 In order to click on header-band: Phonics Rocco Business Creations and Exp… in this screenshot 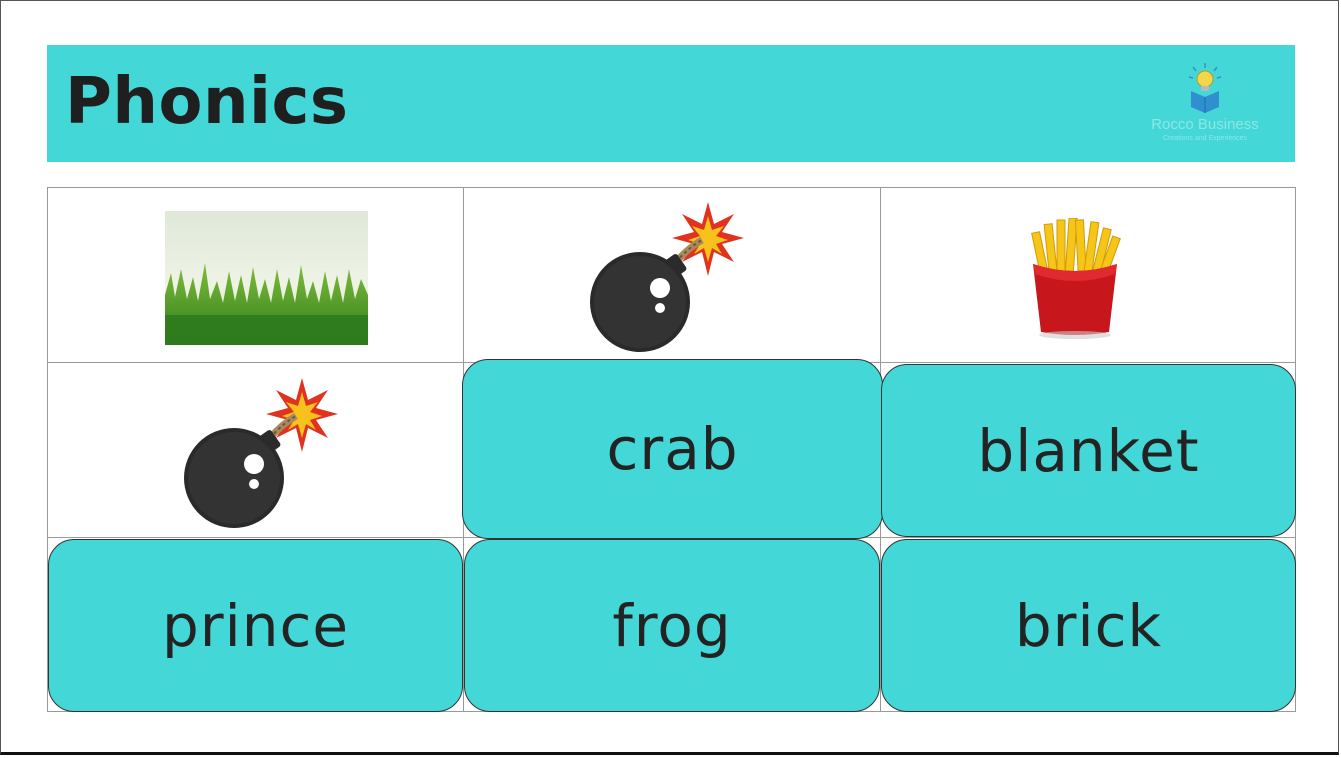, I will do `click(671, 103)`.